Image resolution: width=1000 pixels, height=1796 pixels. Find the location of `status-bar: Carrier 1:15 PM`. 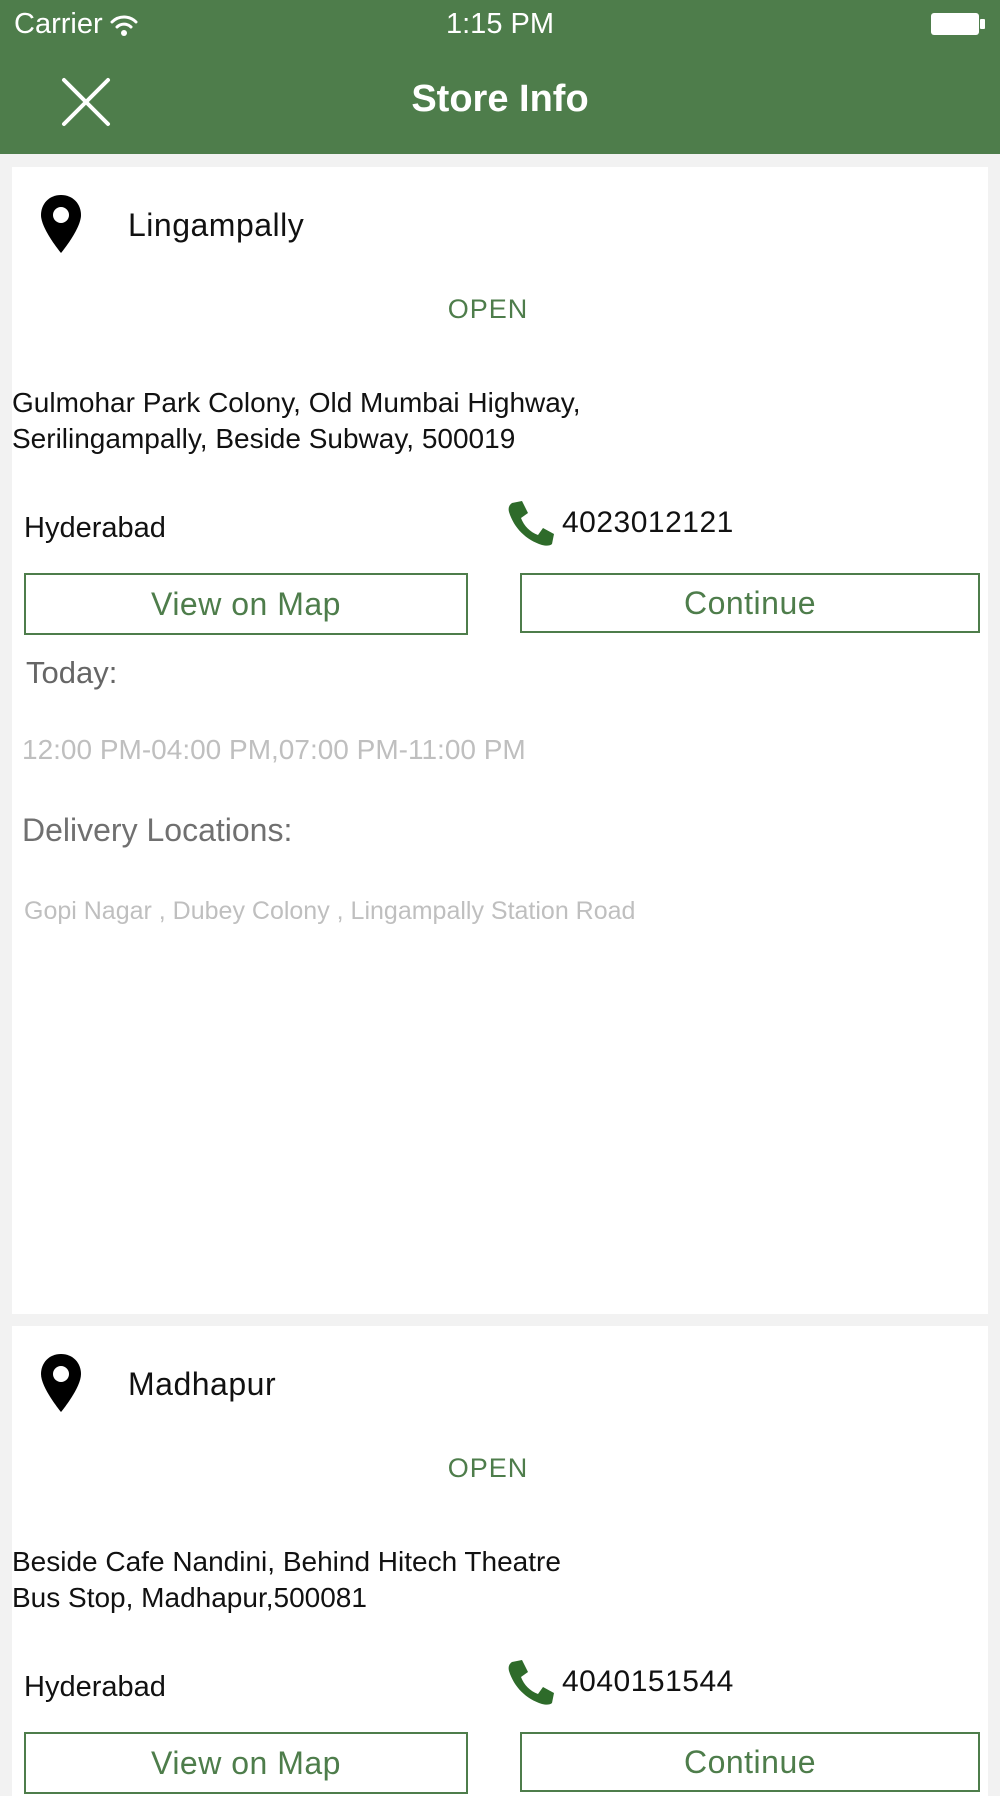

status-bar: Carrier 1:15 PM is located at coordinates (500, 25).